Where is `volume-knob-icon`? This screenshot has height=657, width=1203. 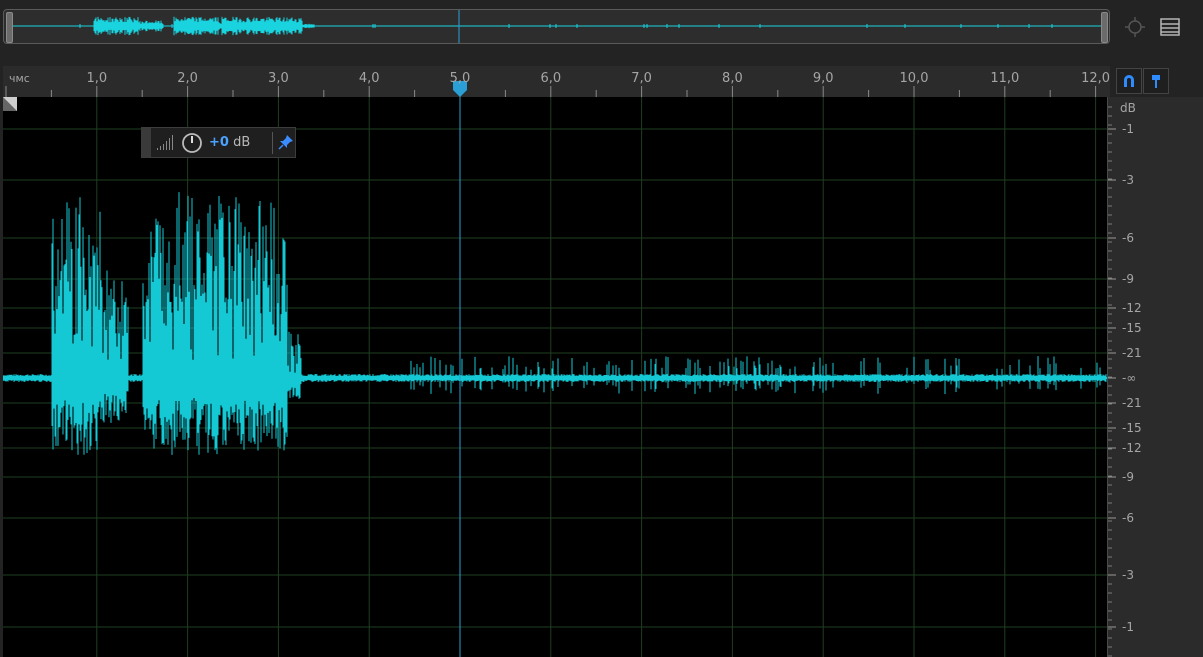 volume-knob-icon is located at coordinates (192, 143).